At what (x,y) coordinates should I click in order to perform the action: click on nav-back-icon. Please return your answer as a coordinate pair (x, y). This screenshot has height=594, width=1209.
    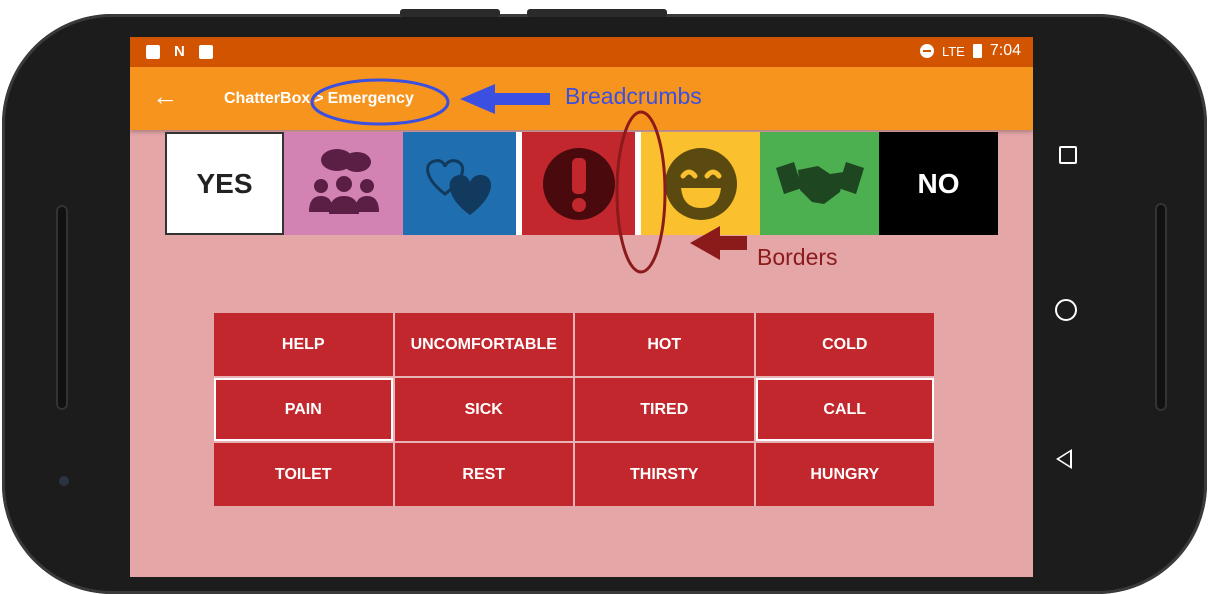
    Looking at the image, I should click on (1064, 459).